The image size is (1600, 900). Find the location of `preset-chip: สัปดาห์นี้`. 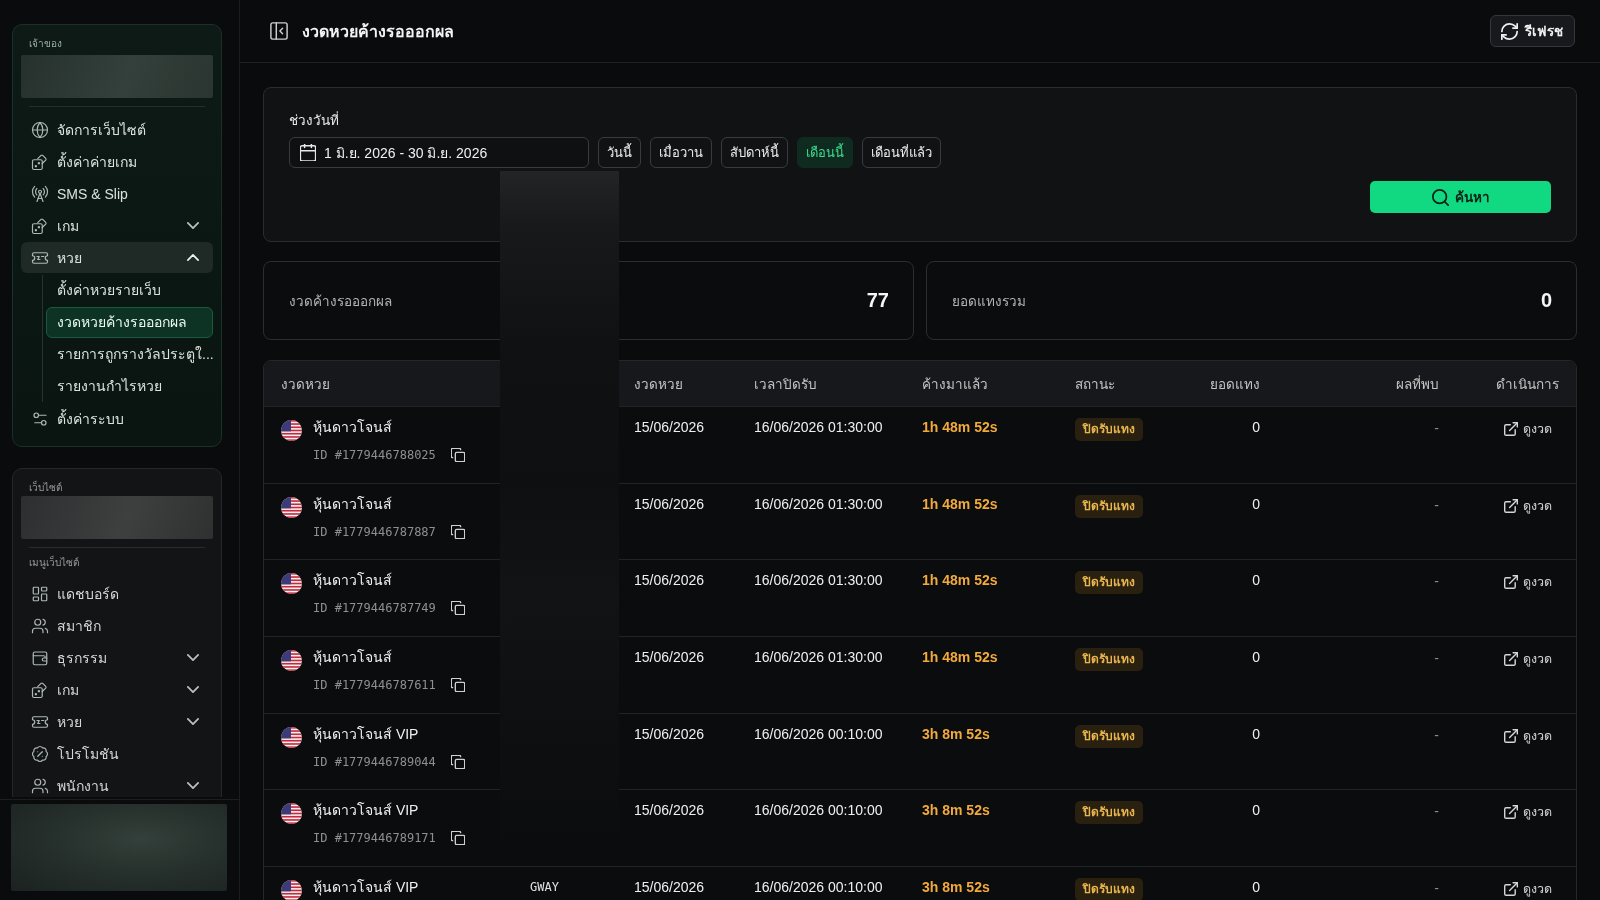

preset-chip: สัปดาห์นี้ is located at coordinates (754, 152).